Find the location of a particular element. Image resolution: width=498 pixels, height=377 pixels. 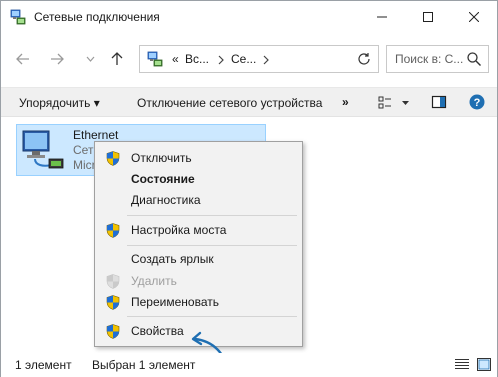

close-button is located at coordinates (474, 17).